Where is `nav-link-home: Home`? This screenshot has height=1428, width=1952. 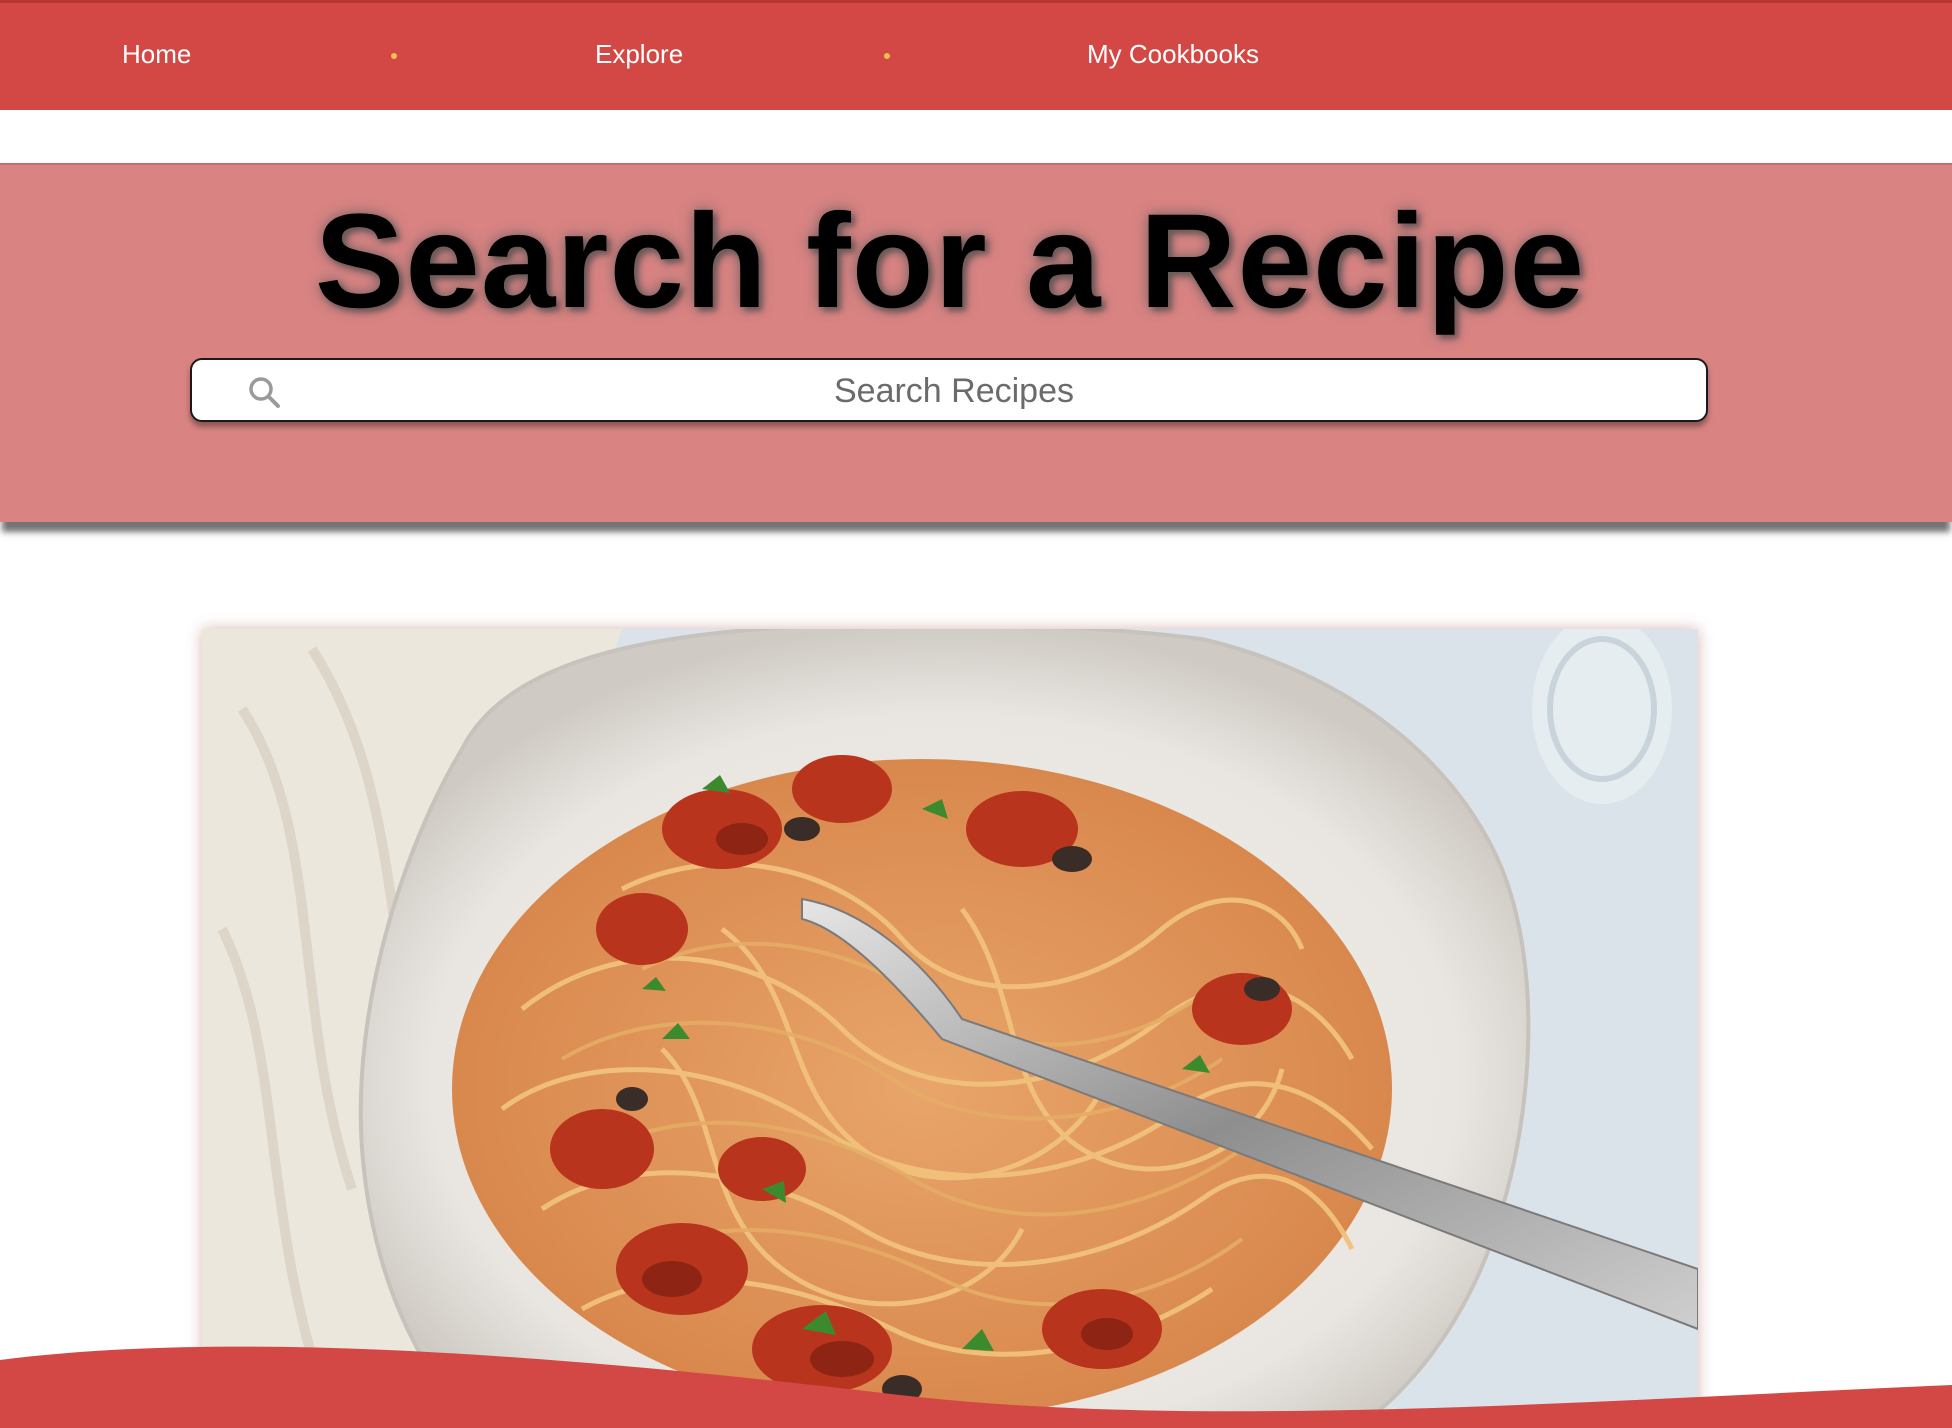 nav-link-home: Home is located at coordinates (156, 54).